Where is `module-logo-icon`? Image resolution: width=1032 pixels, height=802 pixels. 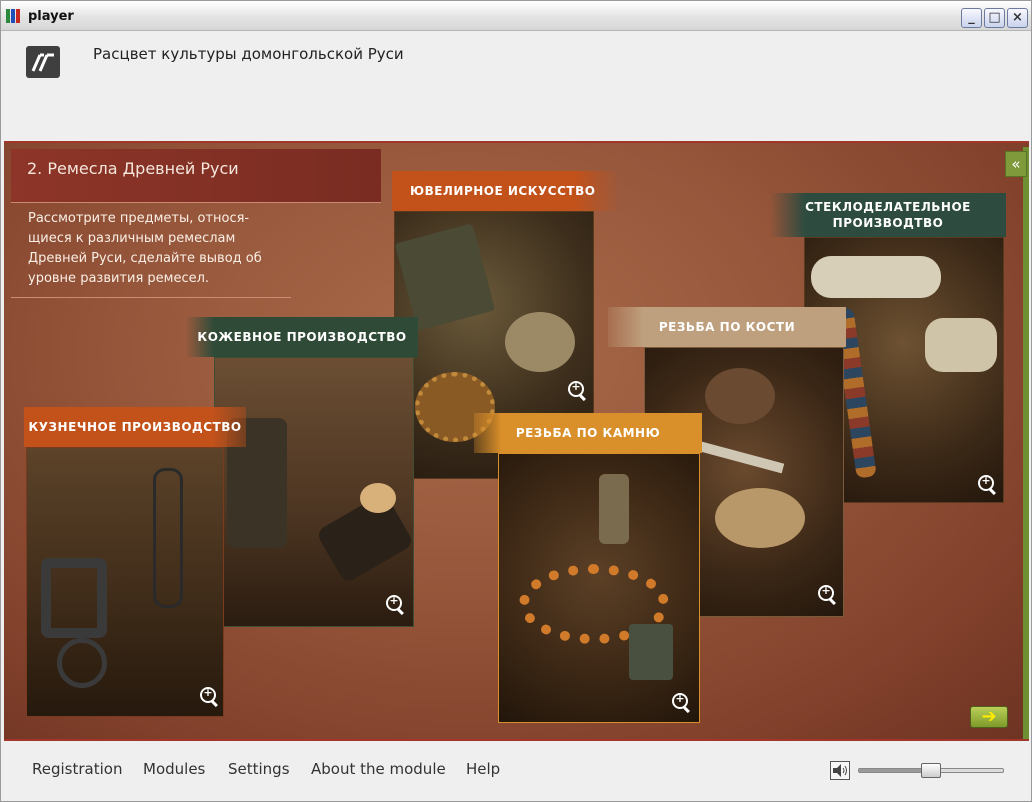 module-logo-icon is located at coordinates (43, 62).